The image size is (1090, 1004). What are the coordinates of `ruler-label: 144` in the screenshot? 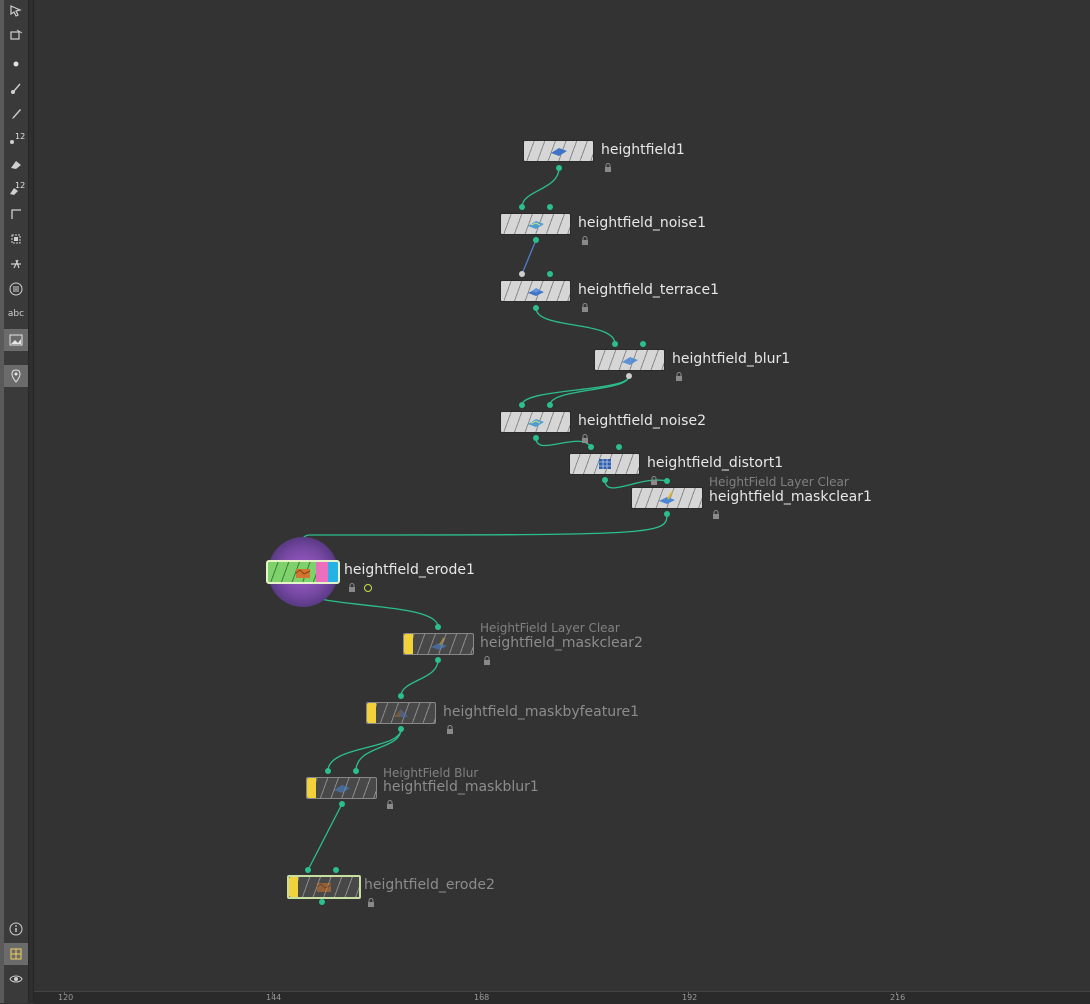 It's located at (274, 997).